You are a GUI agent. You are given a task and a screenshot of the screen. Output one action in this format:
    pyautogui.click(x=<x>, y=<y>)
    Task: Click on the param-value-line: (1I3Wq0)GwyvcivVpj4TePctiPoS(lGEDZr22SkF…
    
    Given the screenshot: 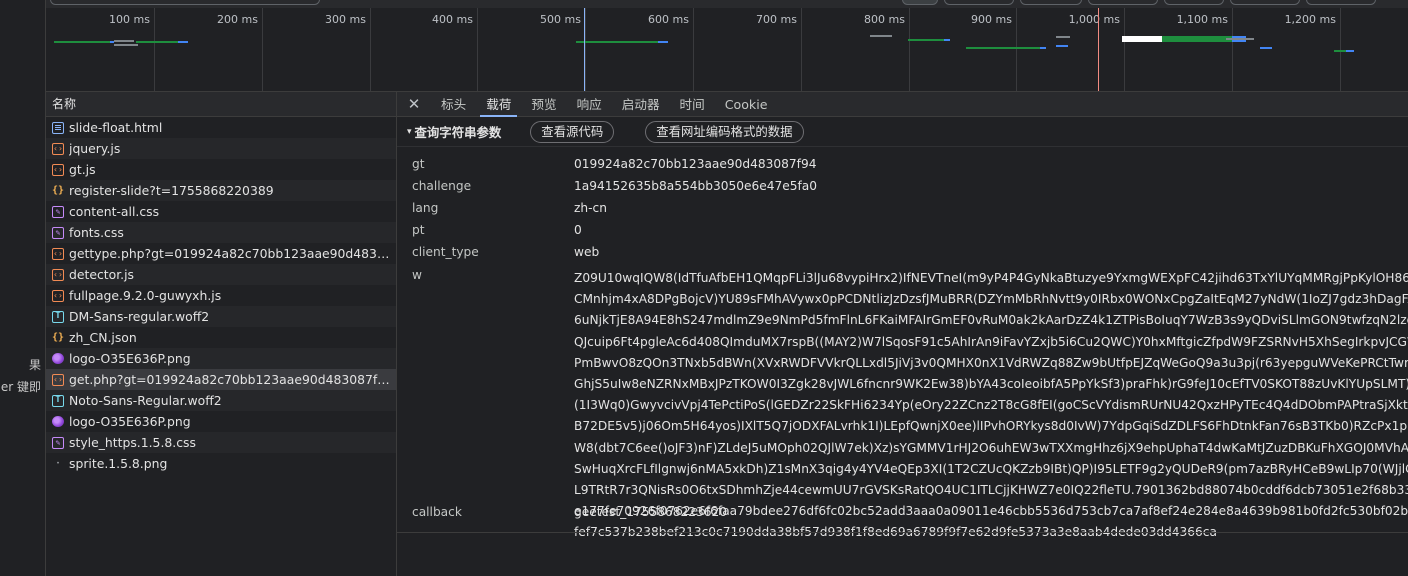 What is the action you would take?
    pyautogui.click(x=991, y=405)
    